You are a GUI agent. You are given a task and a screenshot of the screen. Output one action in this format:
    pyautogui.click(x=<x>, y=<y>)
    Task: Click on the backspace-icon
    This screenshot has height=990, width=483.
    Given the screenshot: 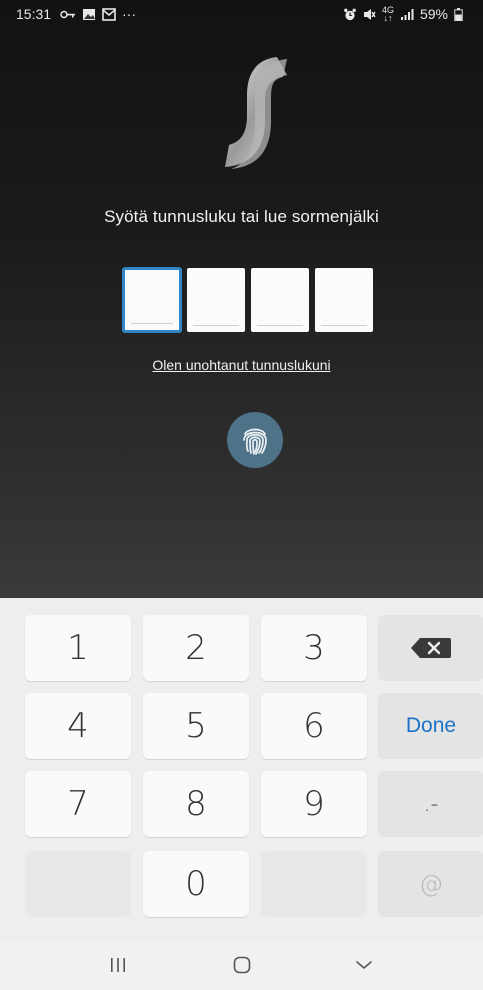 What is the action you would take?
    pyautogui.click(x=431, y=648)
    